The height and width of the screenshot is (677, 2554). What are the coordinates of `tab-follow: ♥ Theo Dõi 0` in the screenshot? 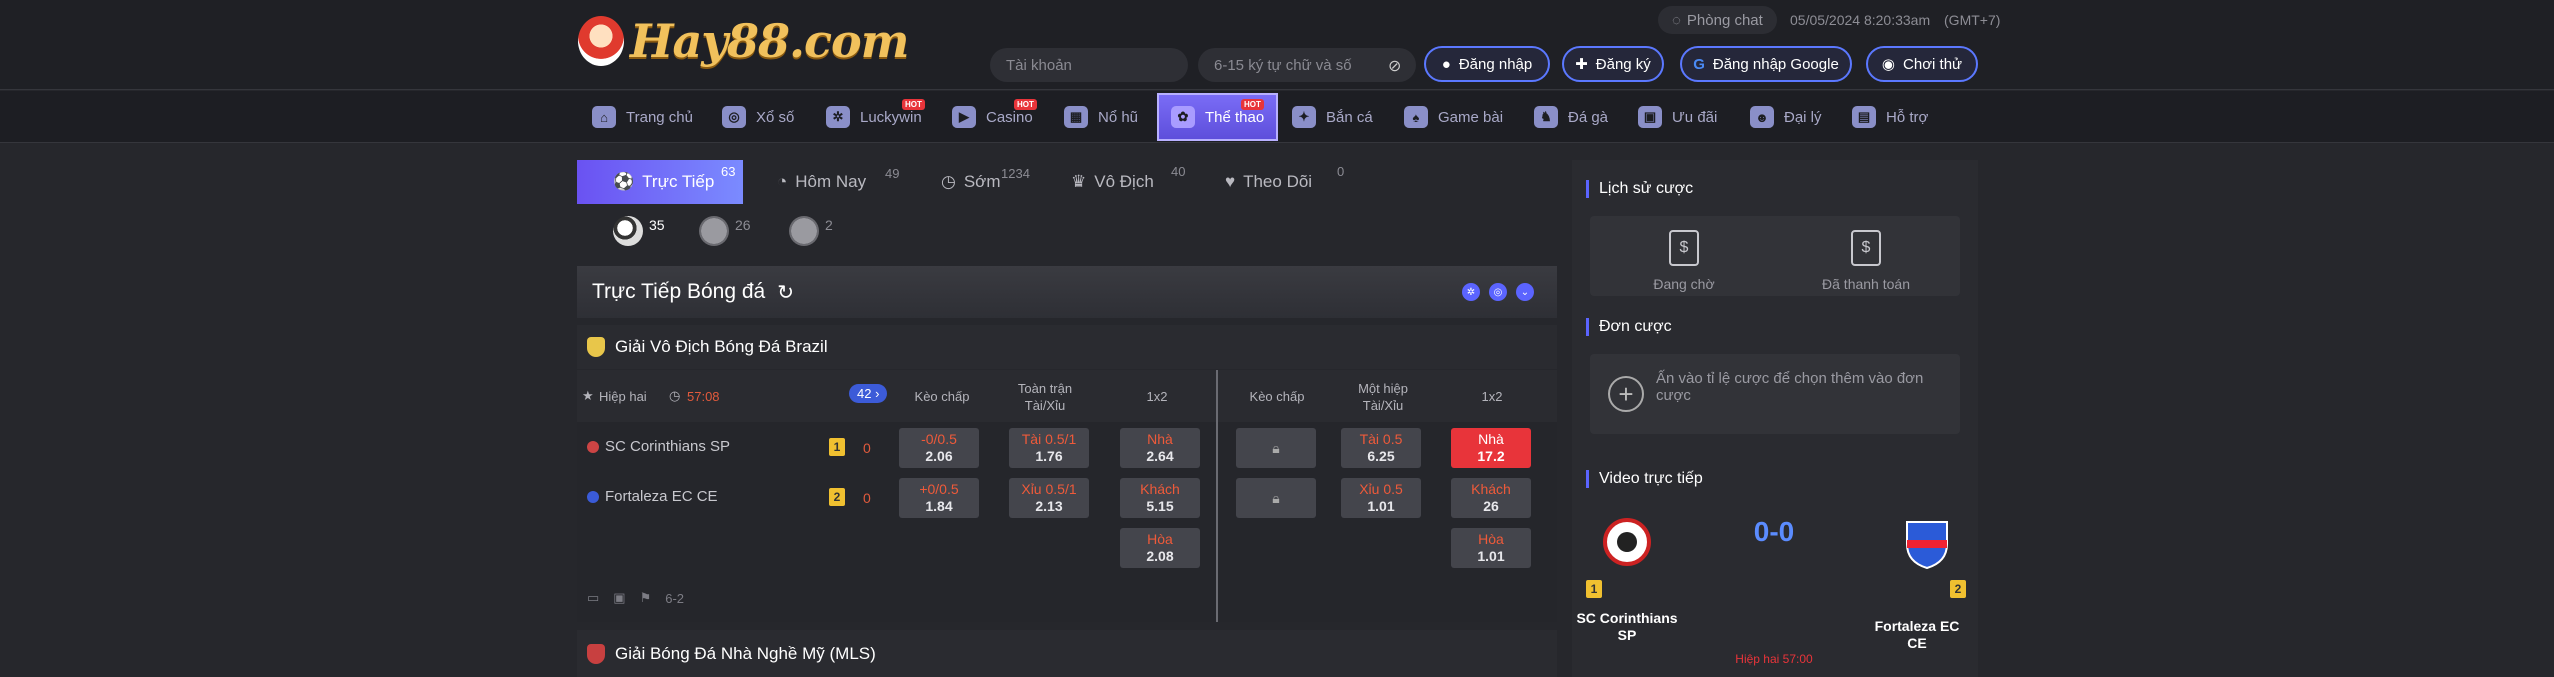 It's located at (1300, 182).